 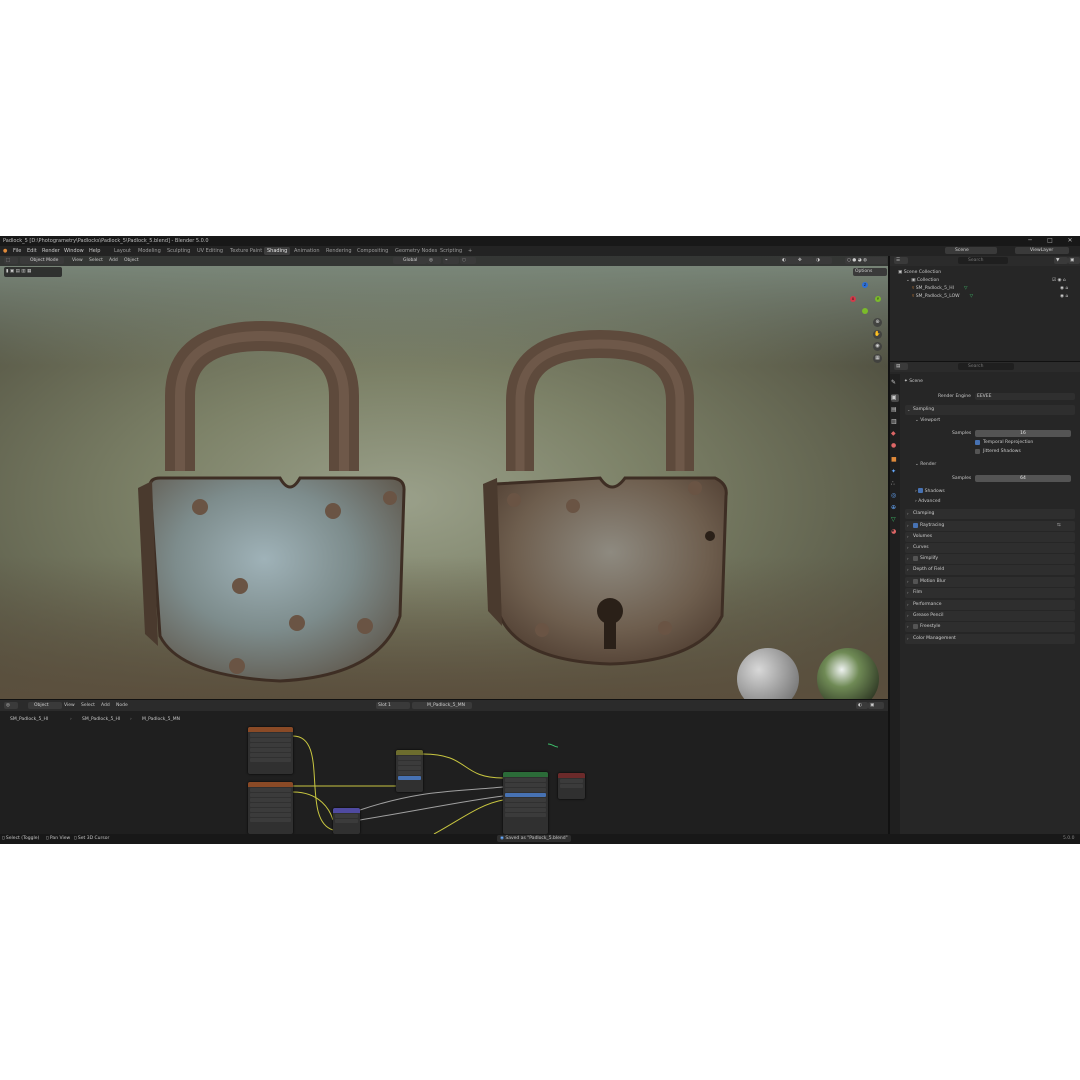 I want to click on hand-icon: ✋, so click(x=877, y=334).